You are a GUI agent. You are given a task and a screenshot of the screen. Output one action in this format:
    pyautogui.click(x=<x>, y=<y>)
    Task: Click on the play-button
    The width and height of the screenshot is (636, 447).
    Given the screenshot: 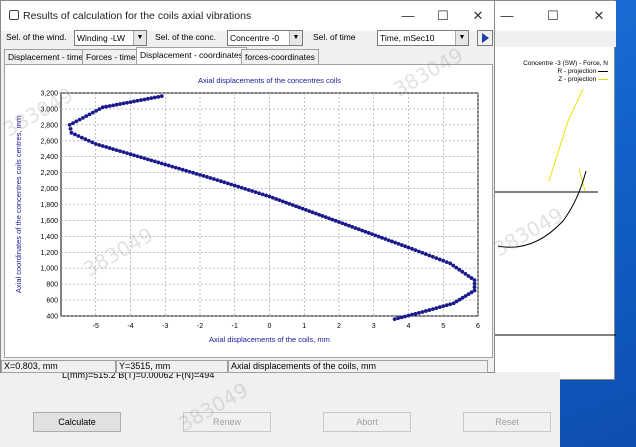 What is the action you would take?
    pyautogui.click(x=485, y=38)
    